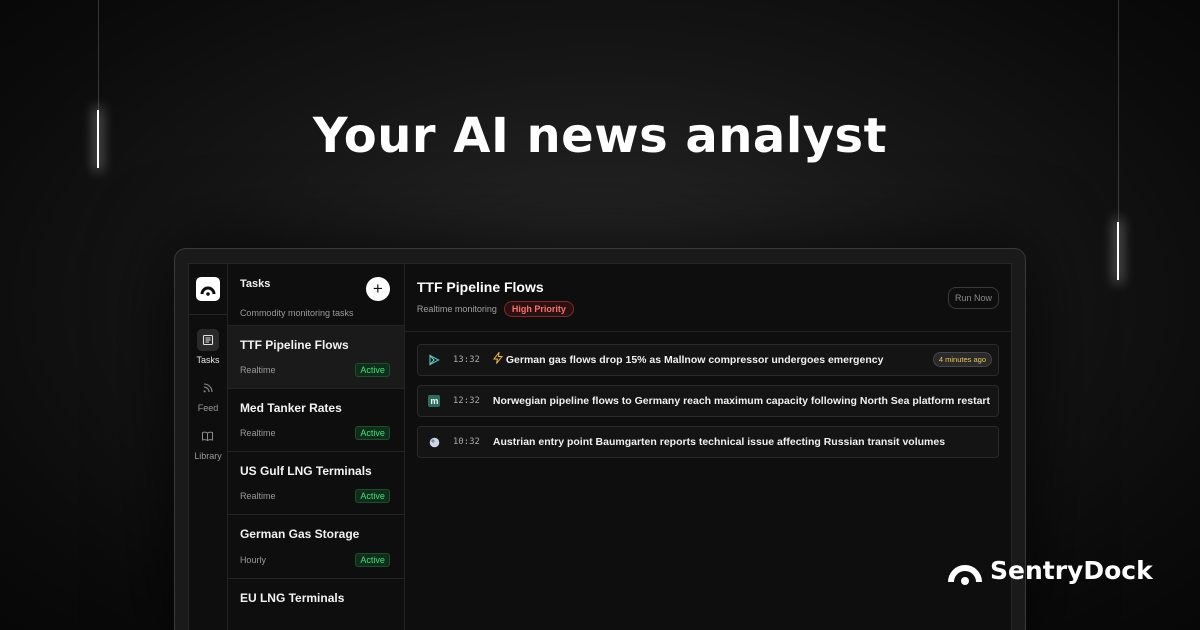 Image resolution: width=1200 pixels, height=630 pixels. What do you see at coordinates (434, 360) in the screenshot?
I see `play-arrow-icon` at bounding box center [434, 360].